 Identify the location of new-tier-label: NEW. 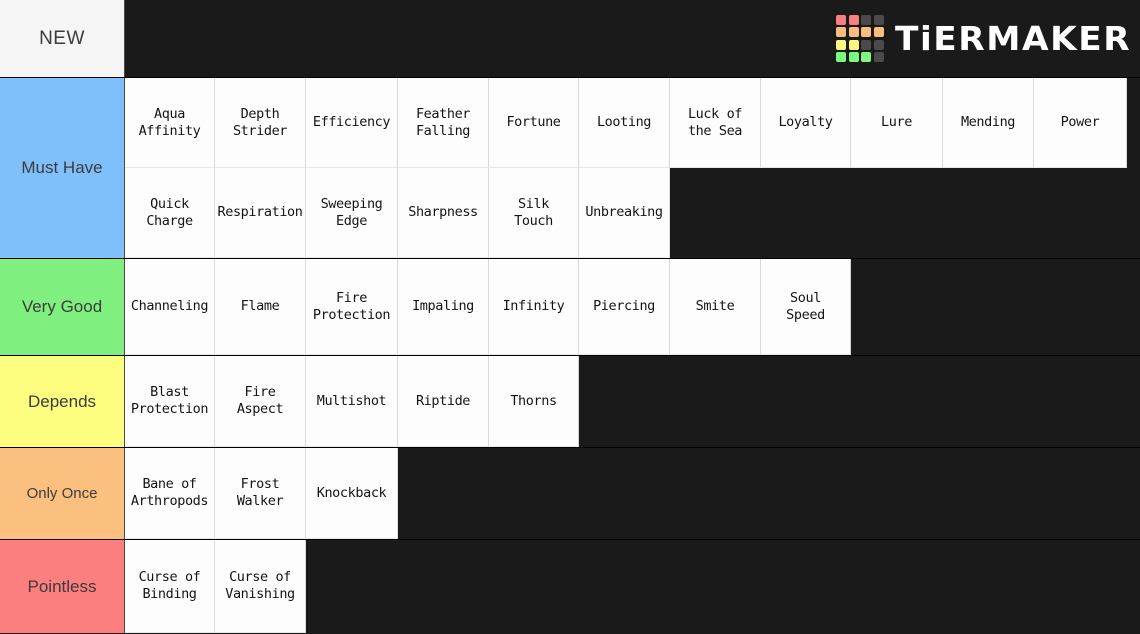
(62, 38).